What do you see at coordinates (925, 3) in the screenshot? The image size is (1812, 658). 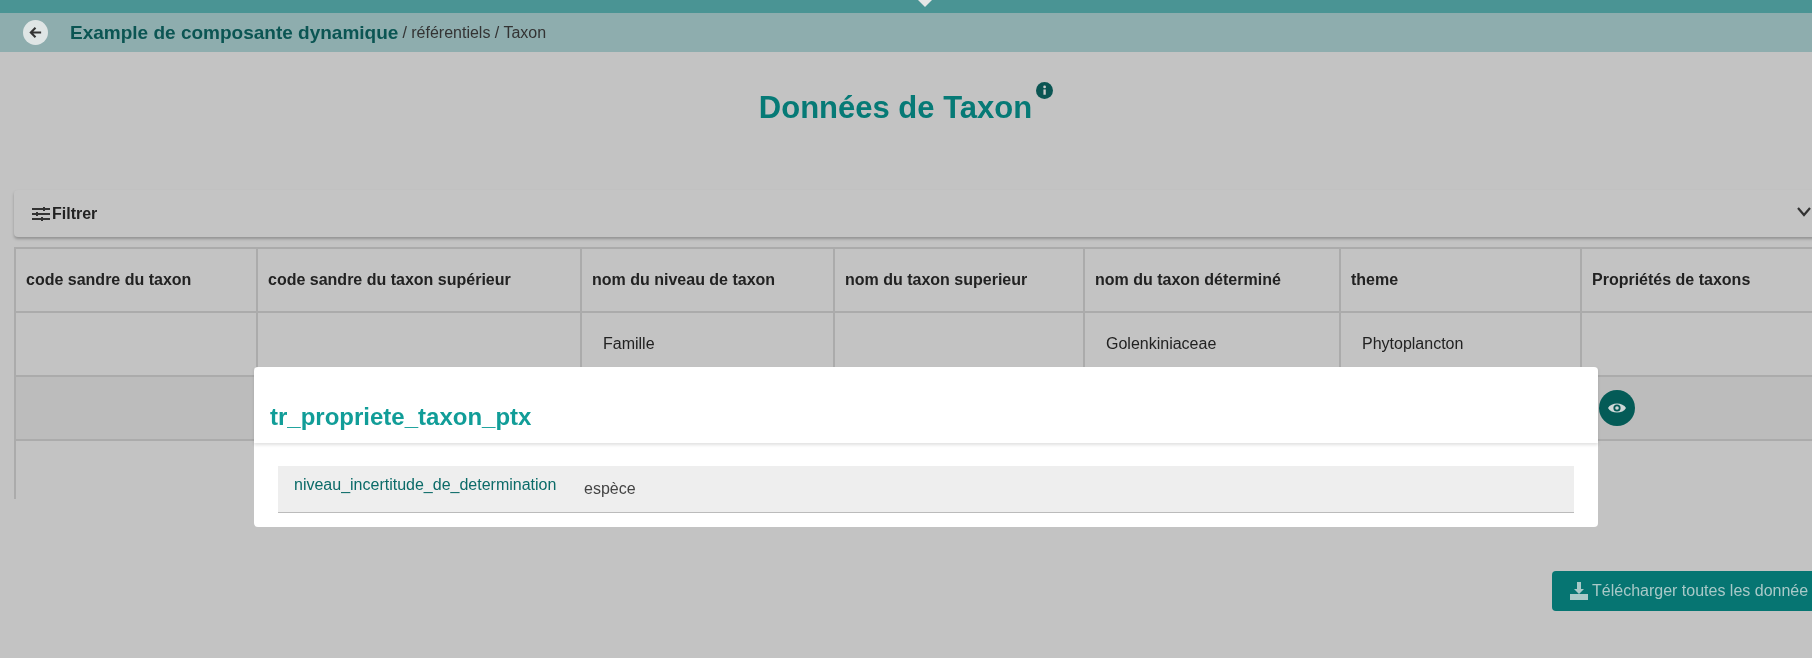 I see `pointer-icon` at bounding box center [925, 3].